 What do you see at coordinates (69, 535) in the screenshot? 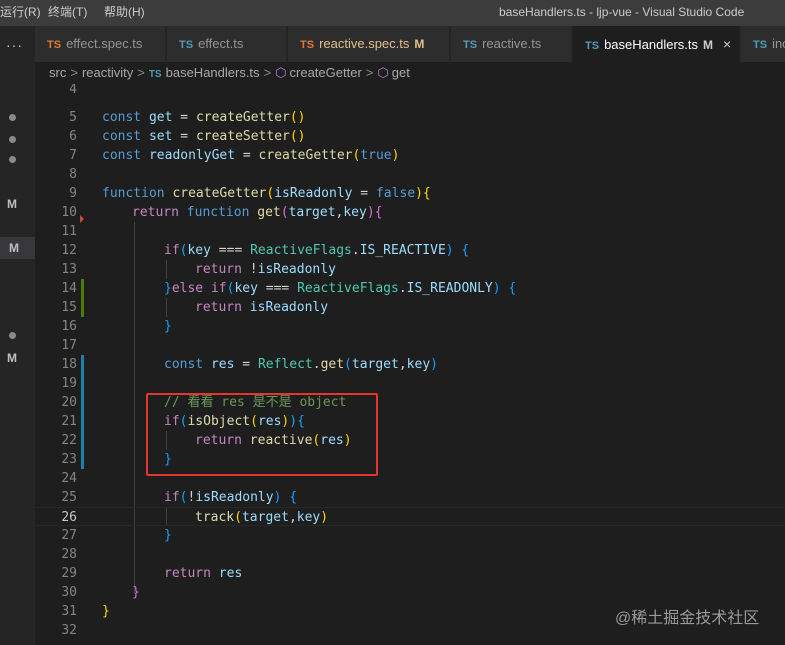
I see `line-number: 27` at bounding box center [69, 535].